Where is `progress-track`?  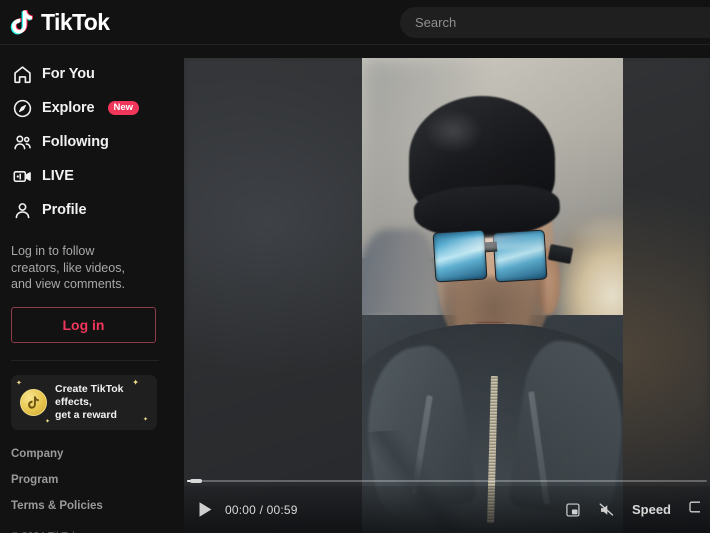 progress-track is located at coordinates (447, 481).